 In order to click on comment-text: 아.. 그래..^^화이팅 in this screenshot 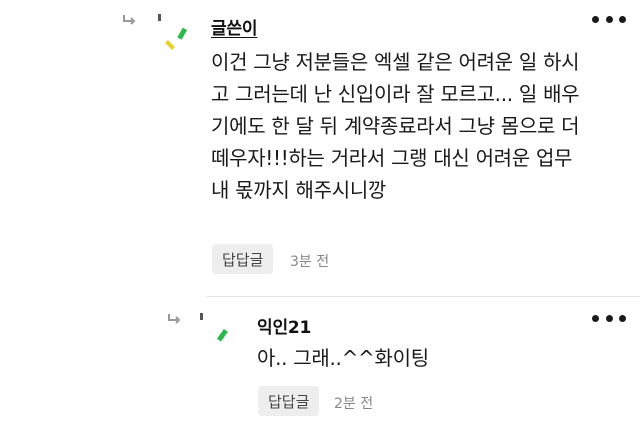, I will do `click(343, 358)`.